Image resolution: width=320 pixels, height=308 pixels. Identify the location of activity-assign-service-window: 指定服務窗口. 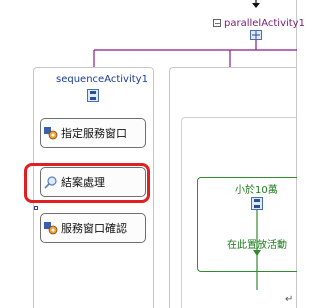
(93, 133).